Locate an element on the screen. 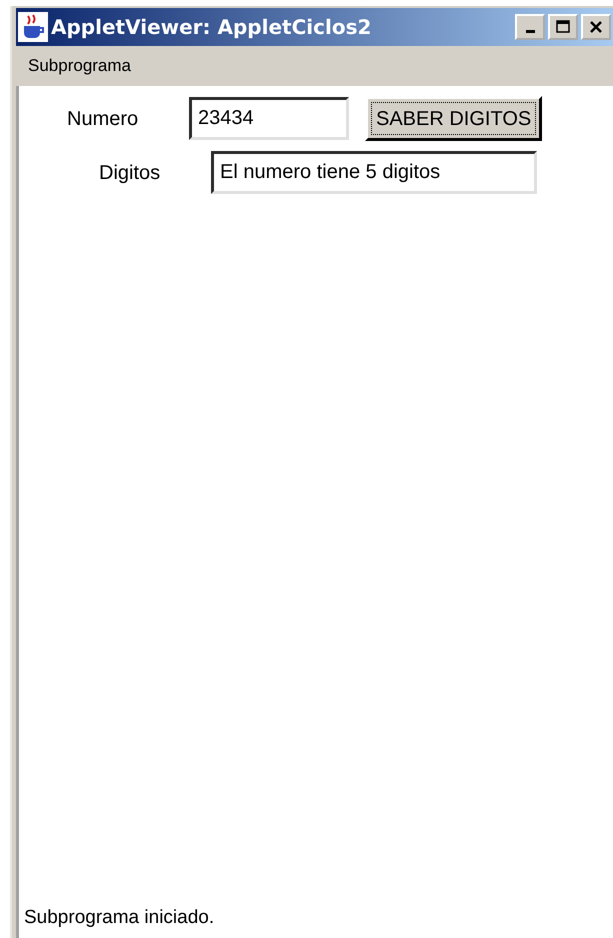 Image resolution: width=613 pixels, height=938 pixels. menu-item: Subprograma is located at coordinates (80, 66).